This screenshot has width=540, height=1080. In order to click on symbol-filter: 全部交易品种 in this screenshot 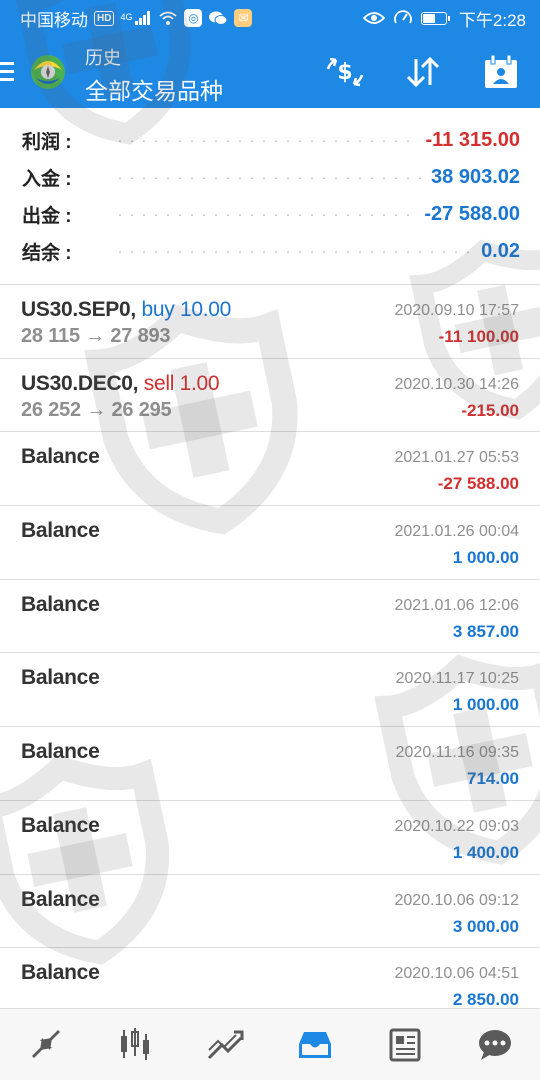, I will do `click(154, 89)`.